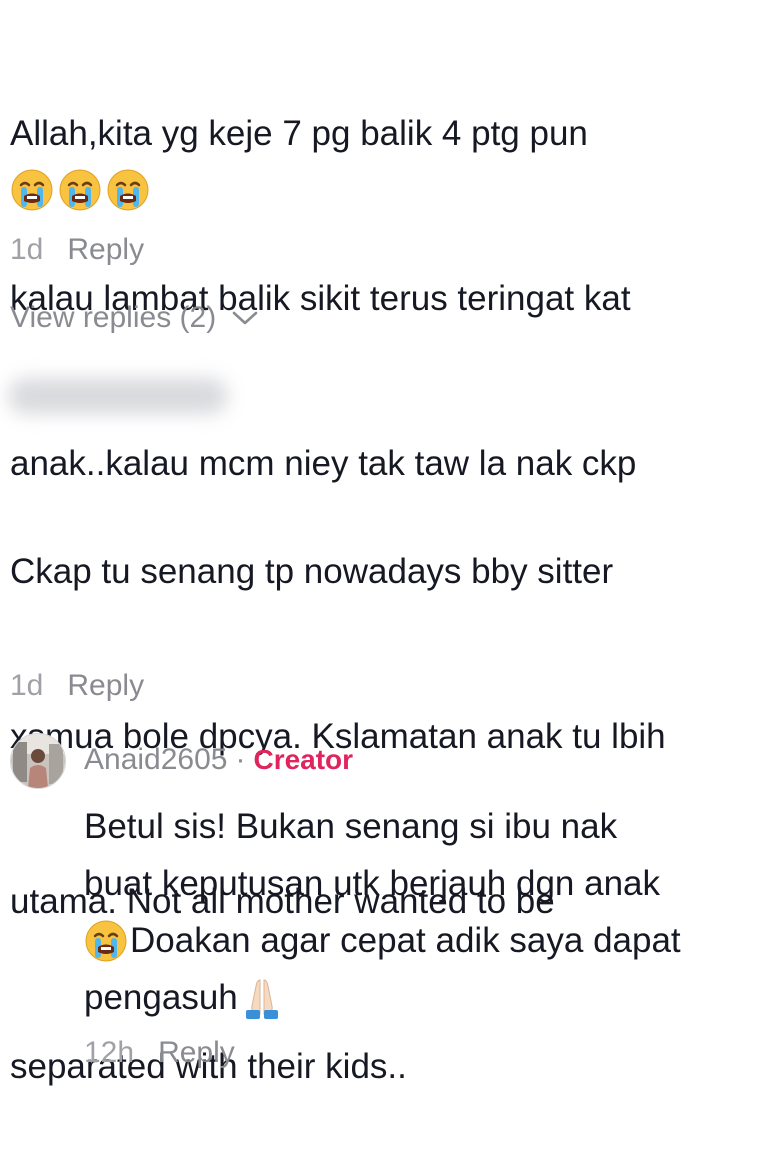  What do you see at coordinates (303, 759) in the screenshot?
I see `creator-badge: Creator` at bounding box center [303, 759].